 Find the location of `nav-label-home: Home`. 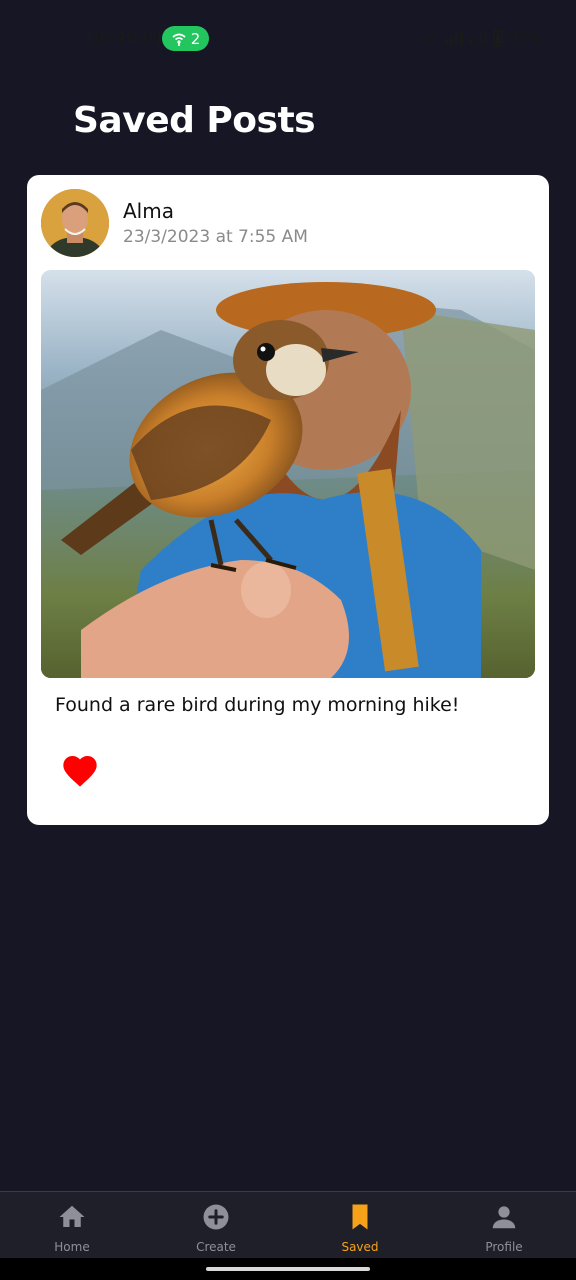

nav-label-home: Home is located at coordinates (72, 1247).